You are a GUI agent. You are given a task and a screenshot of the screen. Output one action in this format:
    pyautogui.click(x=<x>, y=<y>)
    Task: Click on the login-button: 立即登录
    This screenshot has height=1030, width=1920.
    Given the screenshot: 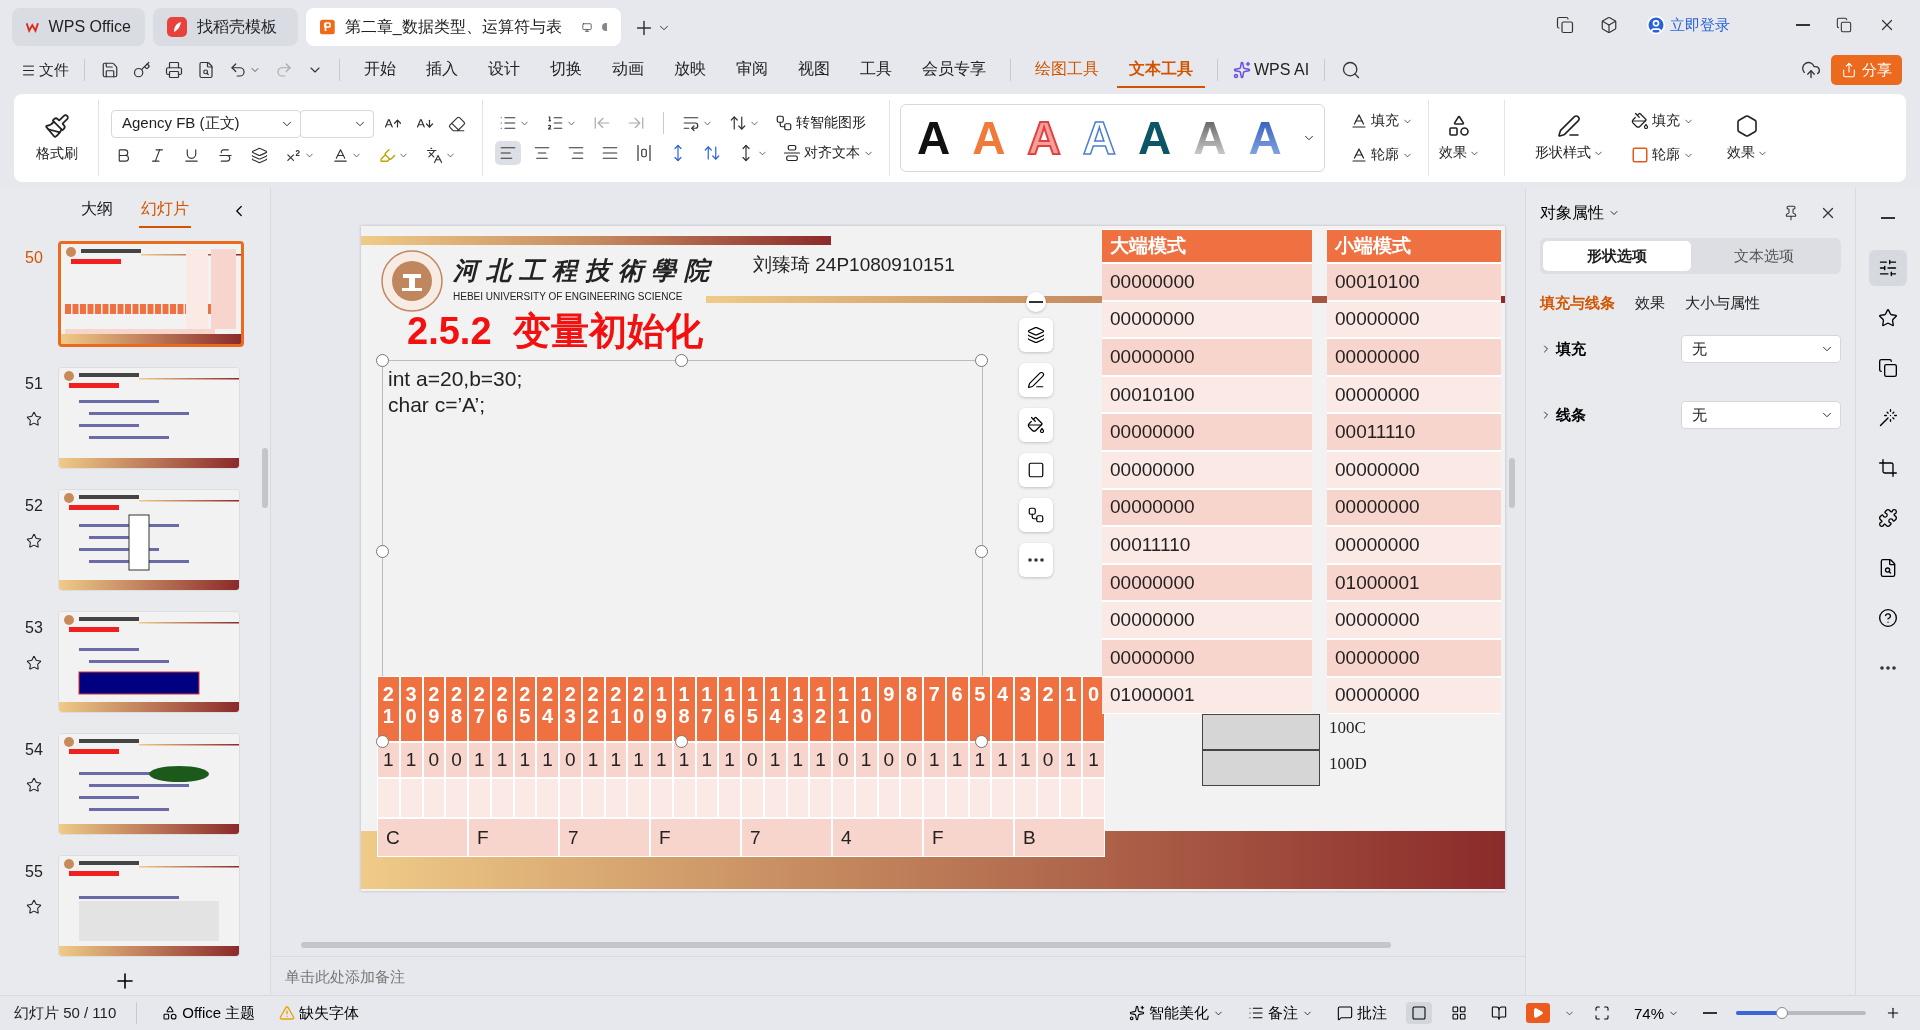 What is the action you would take?
    pyautogui.click(x=1688, y=25)
    